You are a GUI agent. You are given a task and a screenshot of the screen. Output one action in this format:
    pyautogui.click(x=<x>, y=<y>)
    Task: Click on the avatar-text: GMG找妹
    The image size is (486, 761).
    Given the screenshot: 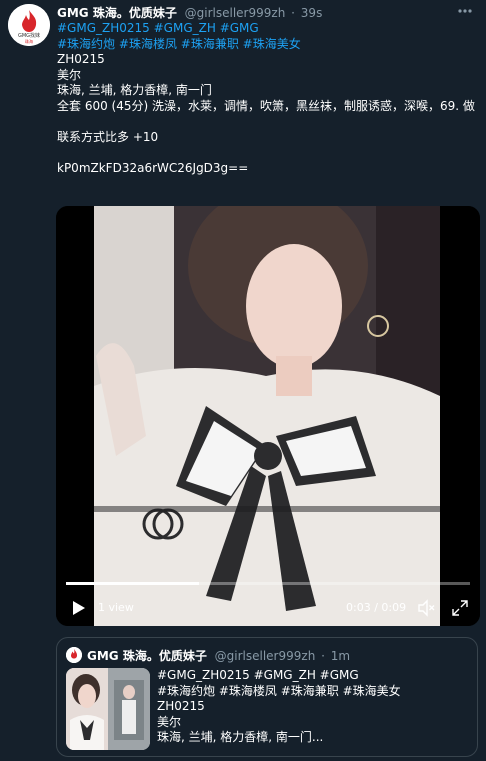 What is the action you would take?
    pyautogui.click(x=29, y=35)
    